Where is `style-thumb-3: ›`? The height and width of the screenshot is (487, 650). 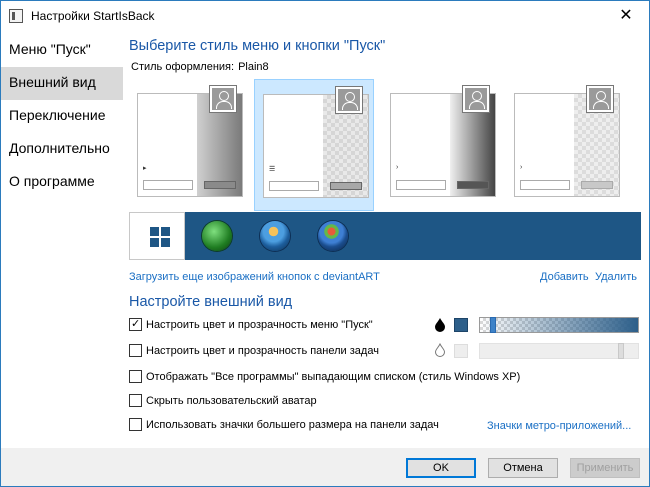 style-thumb-3: › is located at coordinates (442, 145).